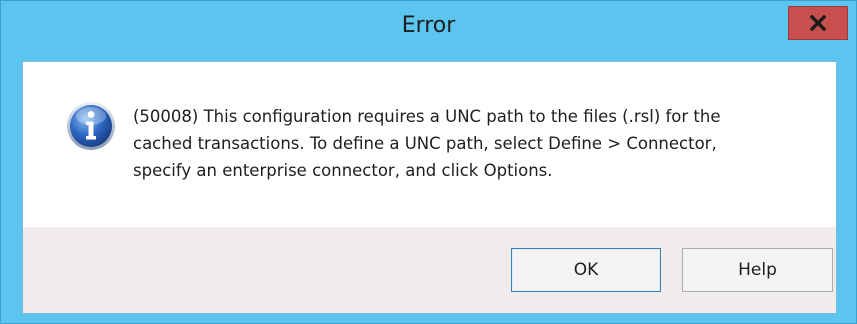  I want to click on information-icon, so click(91, 126).